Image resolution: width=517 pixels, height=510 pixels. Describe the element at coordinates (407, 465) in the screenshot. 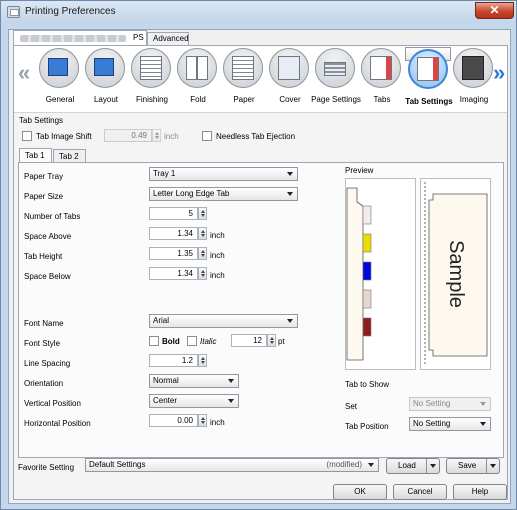

I see `load-label: Load` at that location.